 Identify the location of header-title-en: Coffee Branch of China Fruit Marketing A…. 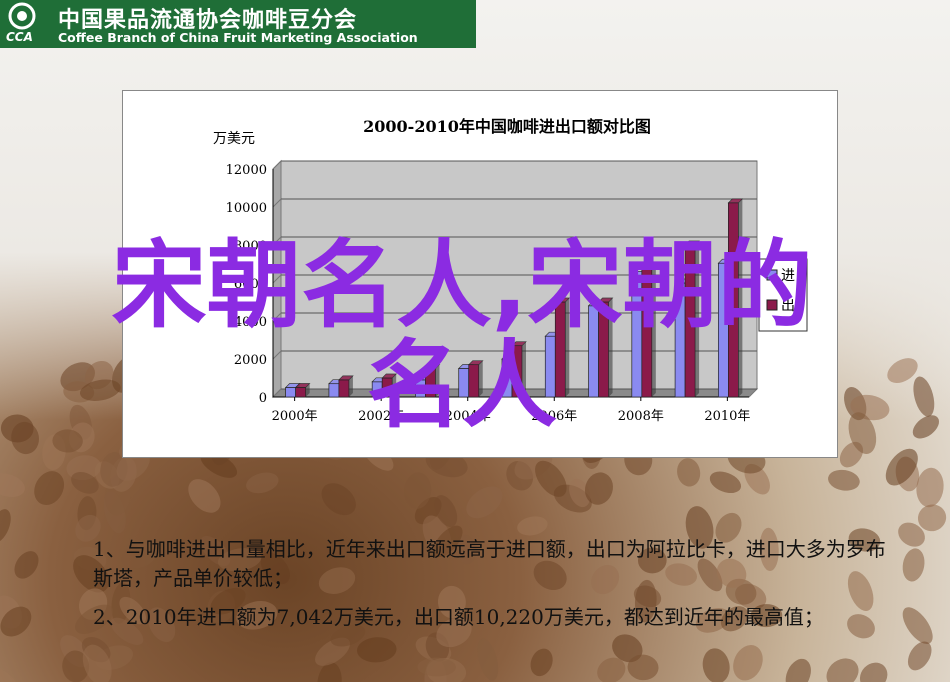
(238, 37).